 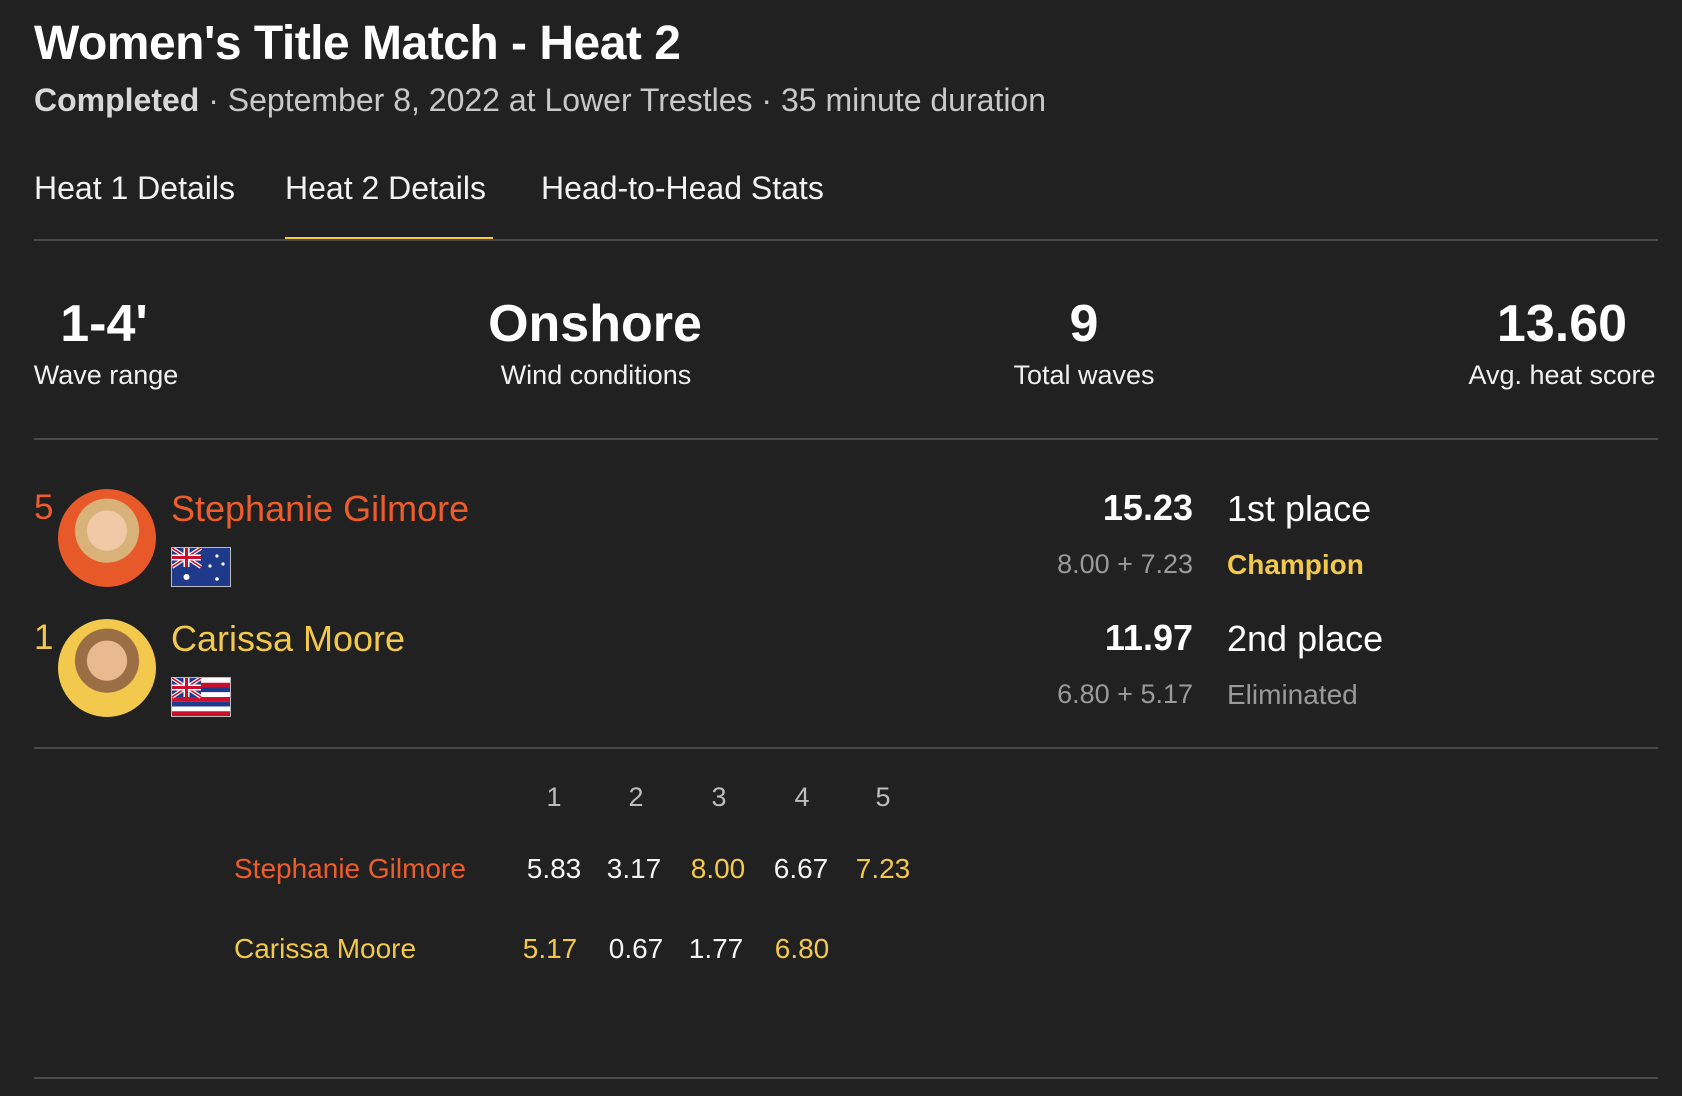 What do you see at coordinates (682, 188) in the screenshot?
I see `tab-head-to-head-stats: Head-to-Head Stats` at bounding box center [682, 188].